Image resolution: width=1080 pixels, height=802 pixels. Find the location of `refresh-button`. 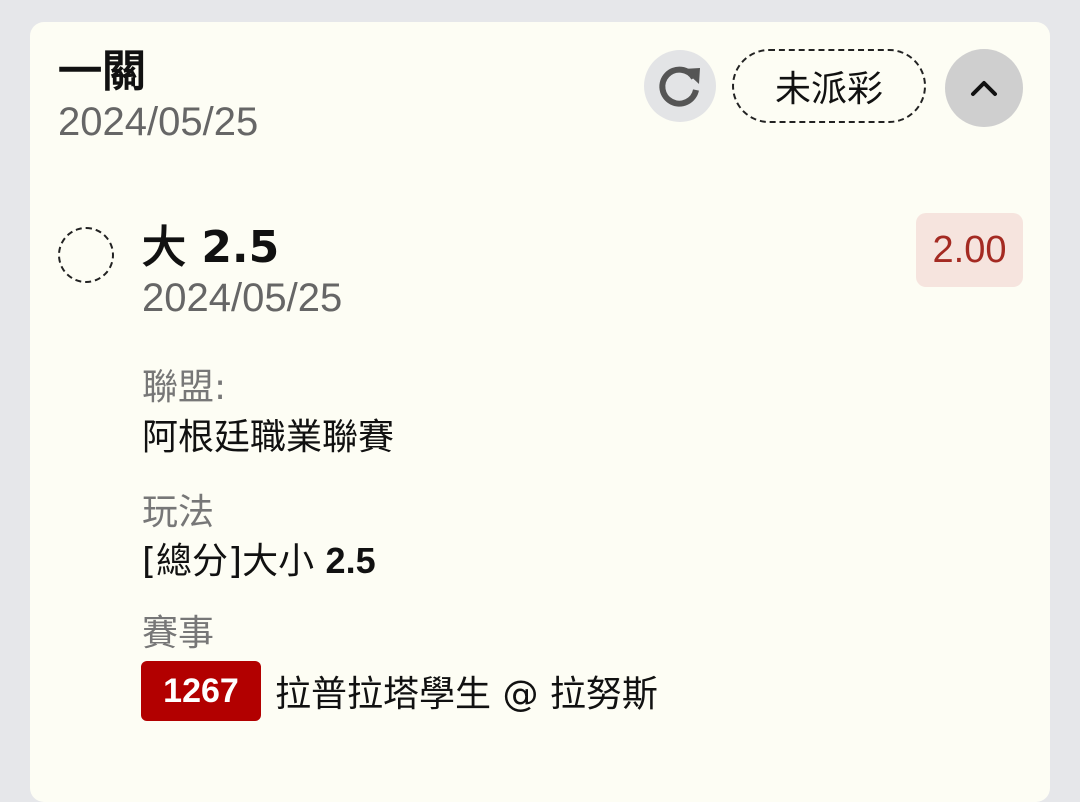

refresh-button is located at coordinates (680, 86).